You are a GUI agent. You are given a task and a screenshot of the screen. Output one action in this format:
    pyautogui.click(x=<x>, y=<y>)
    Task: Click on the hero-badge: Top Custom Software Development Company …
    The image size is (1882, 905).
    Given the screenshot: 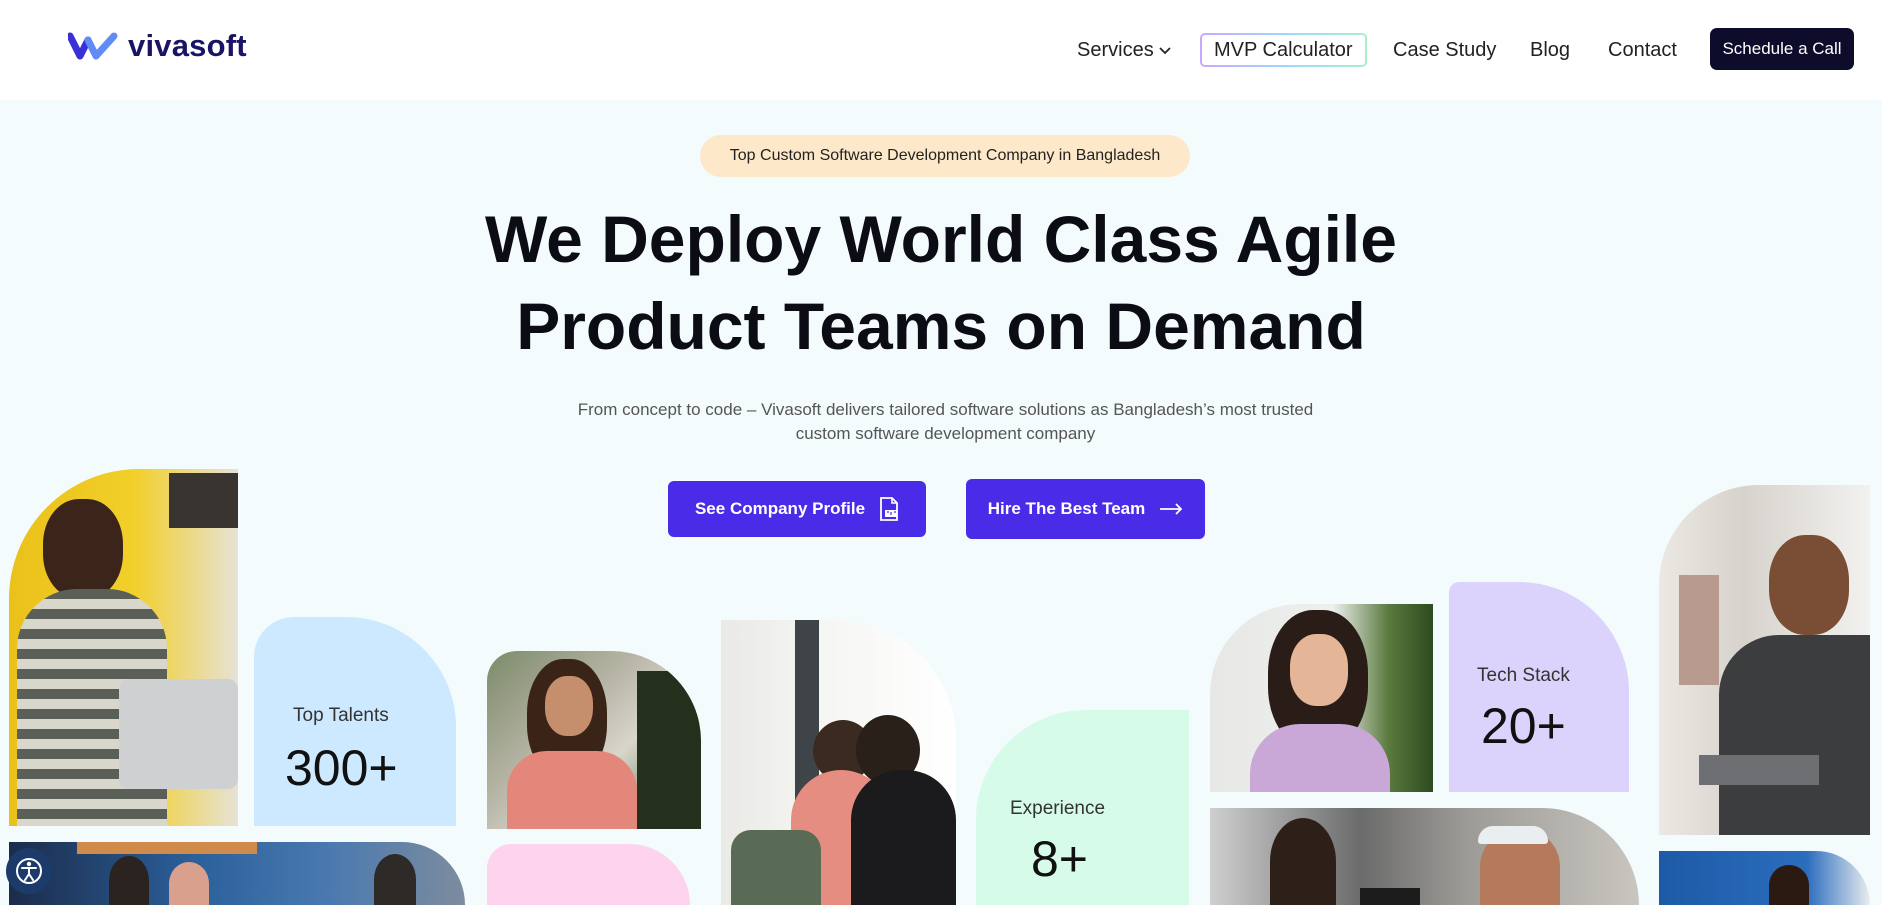 What is the action you would take?
    pyautogui.click(x=945, y=156)
    